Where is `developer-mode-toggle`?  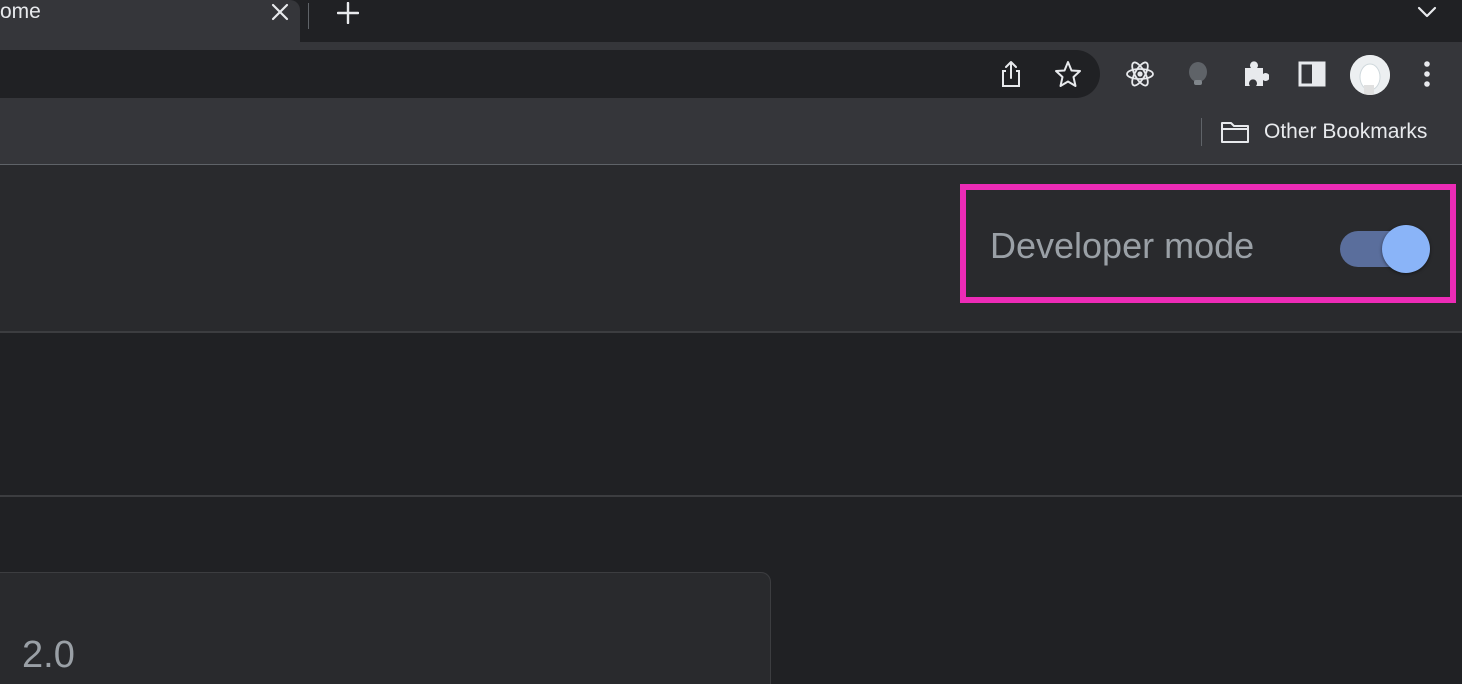
developer-mode-toggle is located at coordinates (1384, 249).